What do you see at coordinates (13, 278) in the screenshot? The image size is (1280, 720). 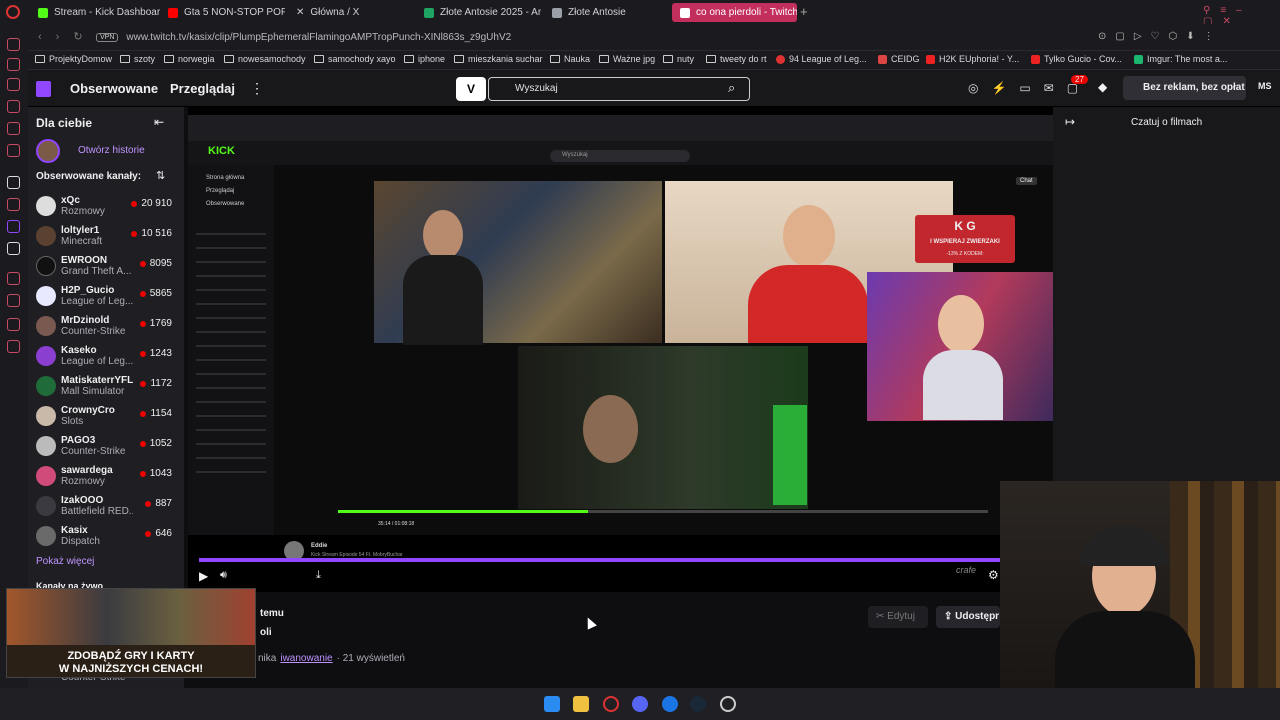 I see `clock-icon` at bounding box center [13, 278].